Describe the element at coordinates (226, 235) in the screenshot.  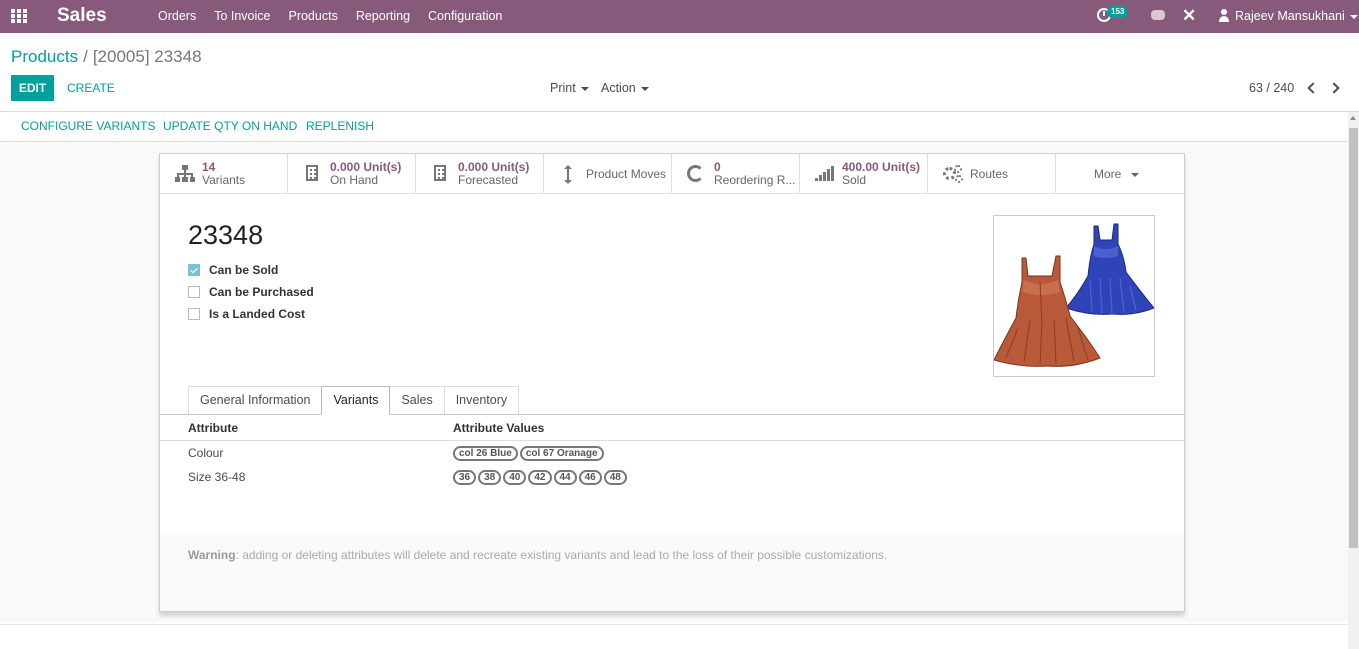
I see `product-name: 23348` at that location.